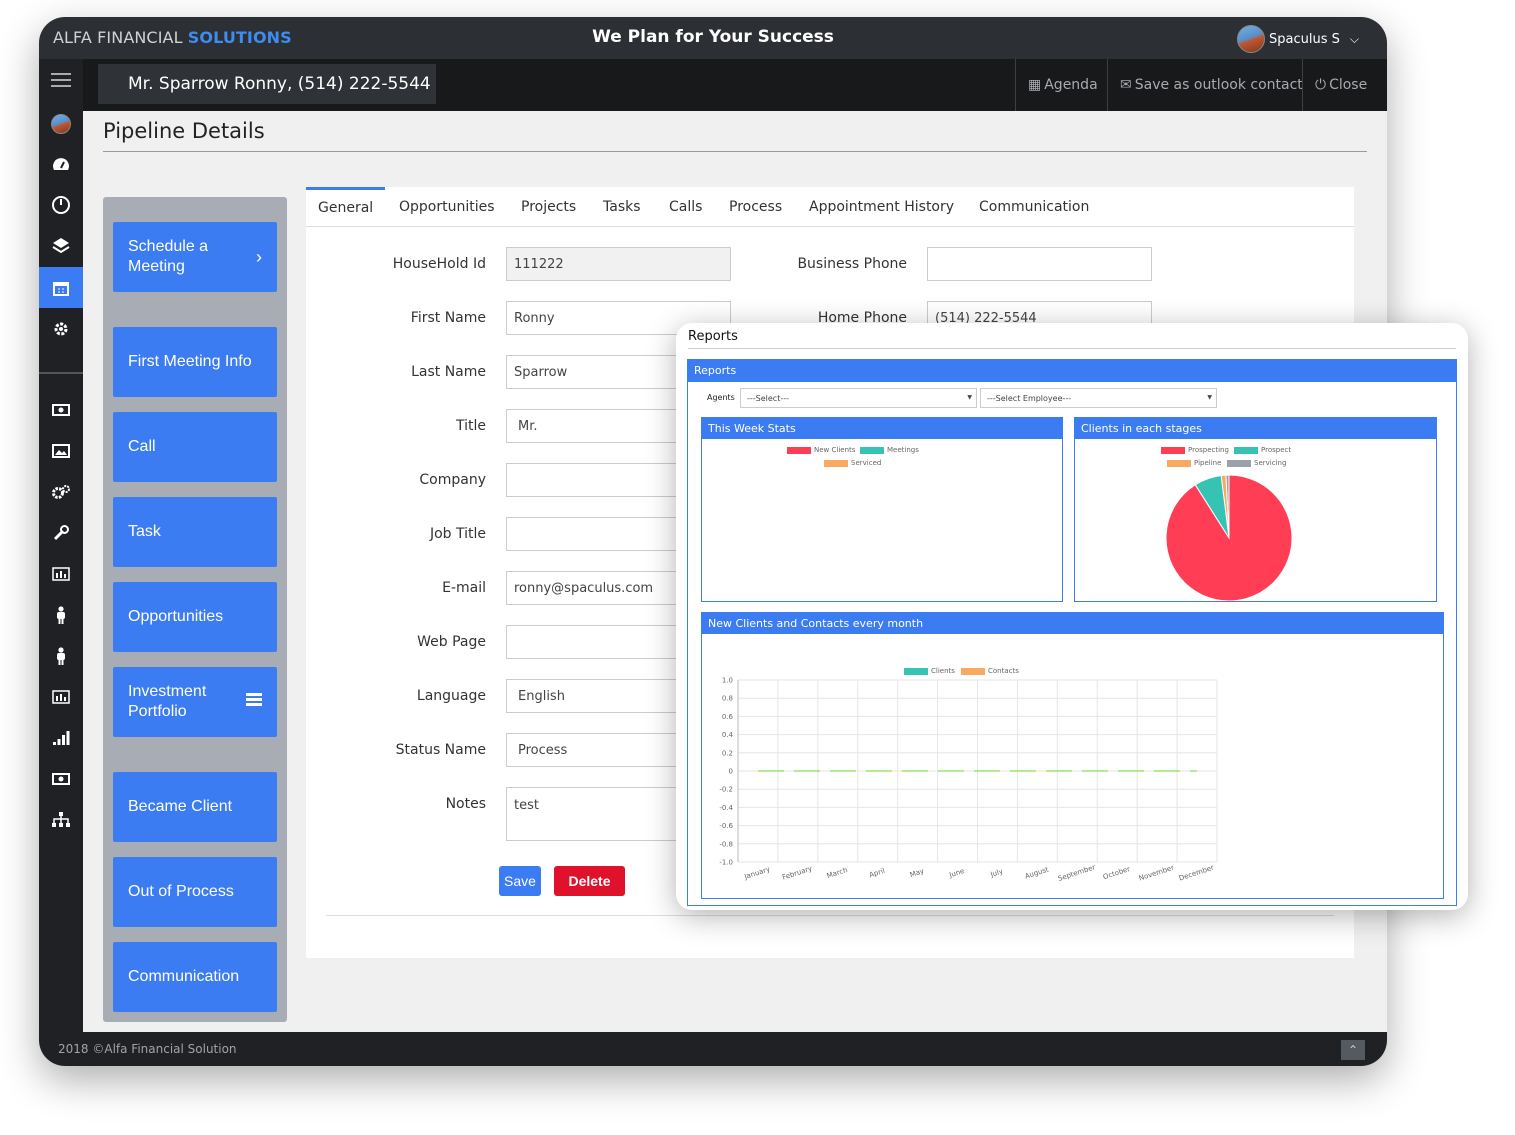  Describe the element at coordinates (726, 790) in the screenshot. I see `y-tick-label: -0.2` at that location.